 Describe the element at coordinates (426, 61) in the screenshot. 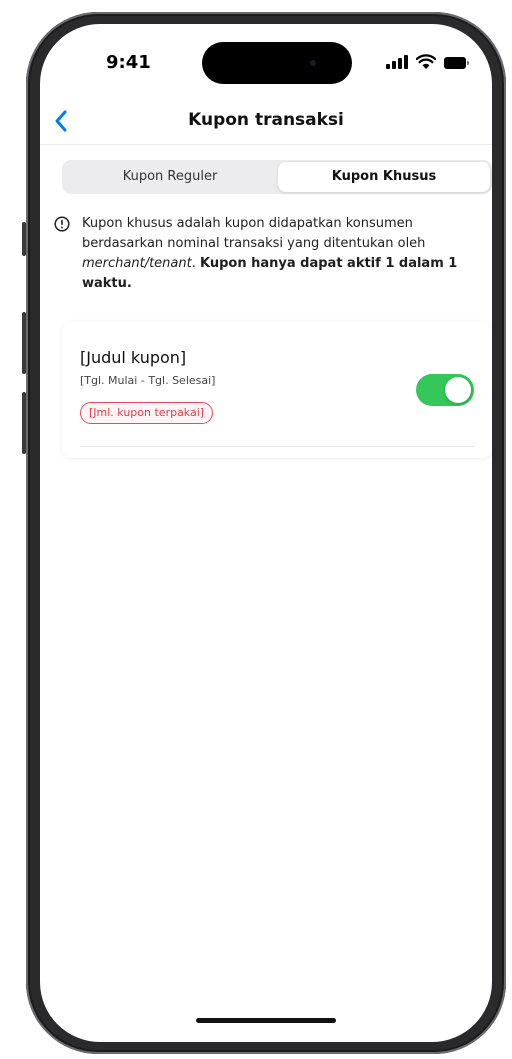

I see `wifi-icon` at that location.